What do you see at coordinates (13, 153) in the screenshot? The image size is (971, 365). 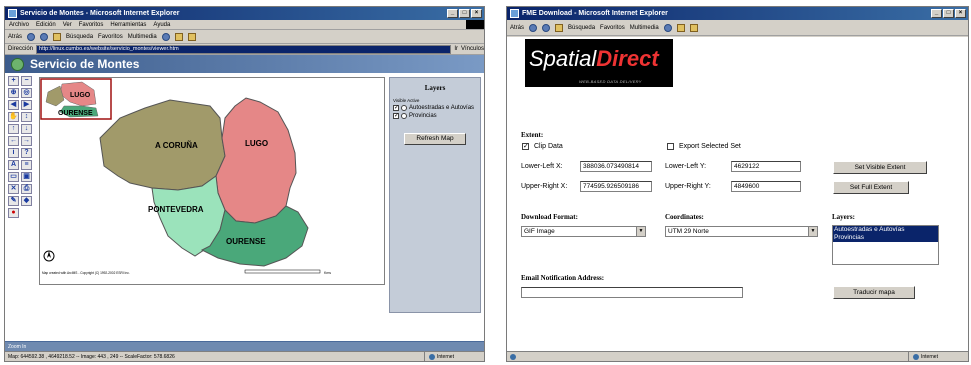 I see `identify-tool-icon: i` at bounding box center [13, 153].